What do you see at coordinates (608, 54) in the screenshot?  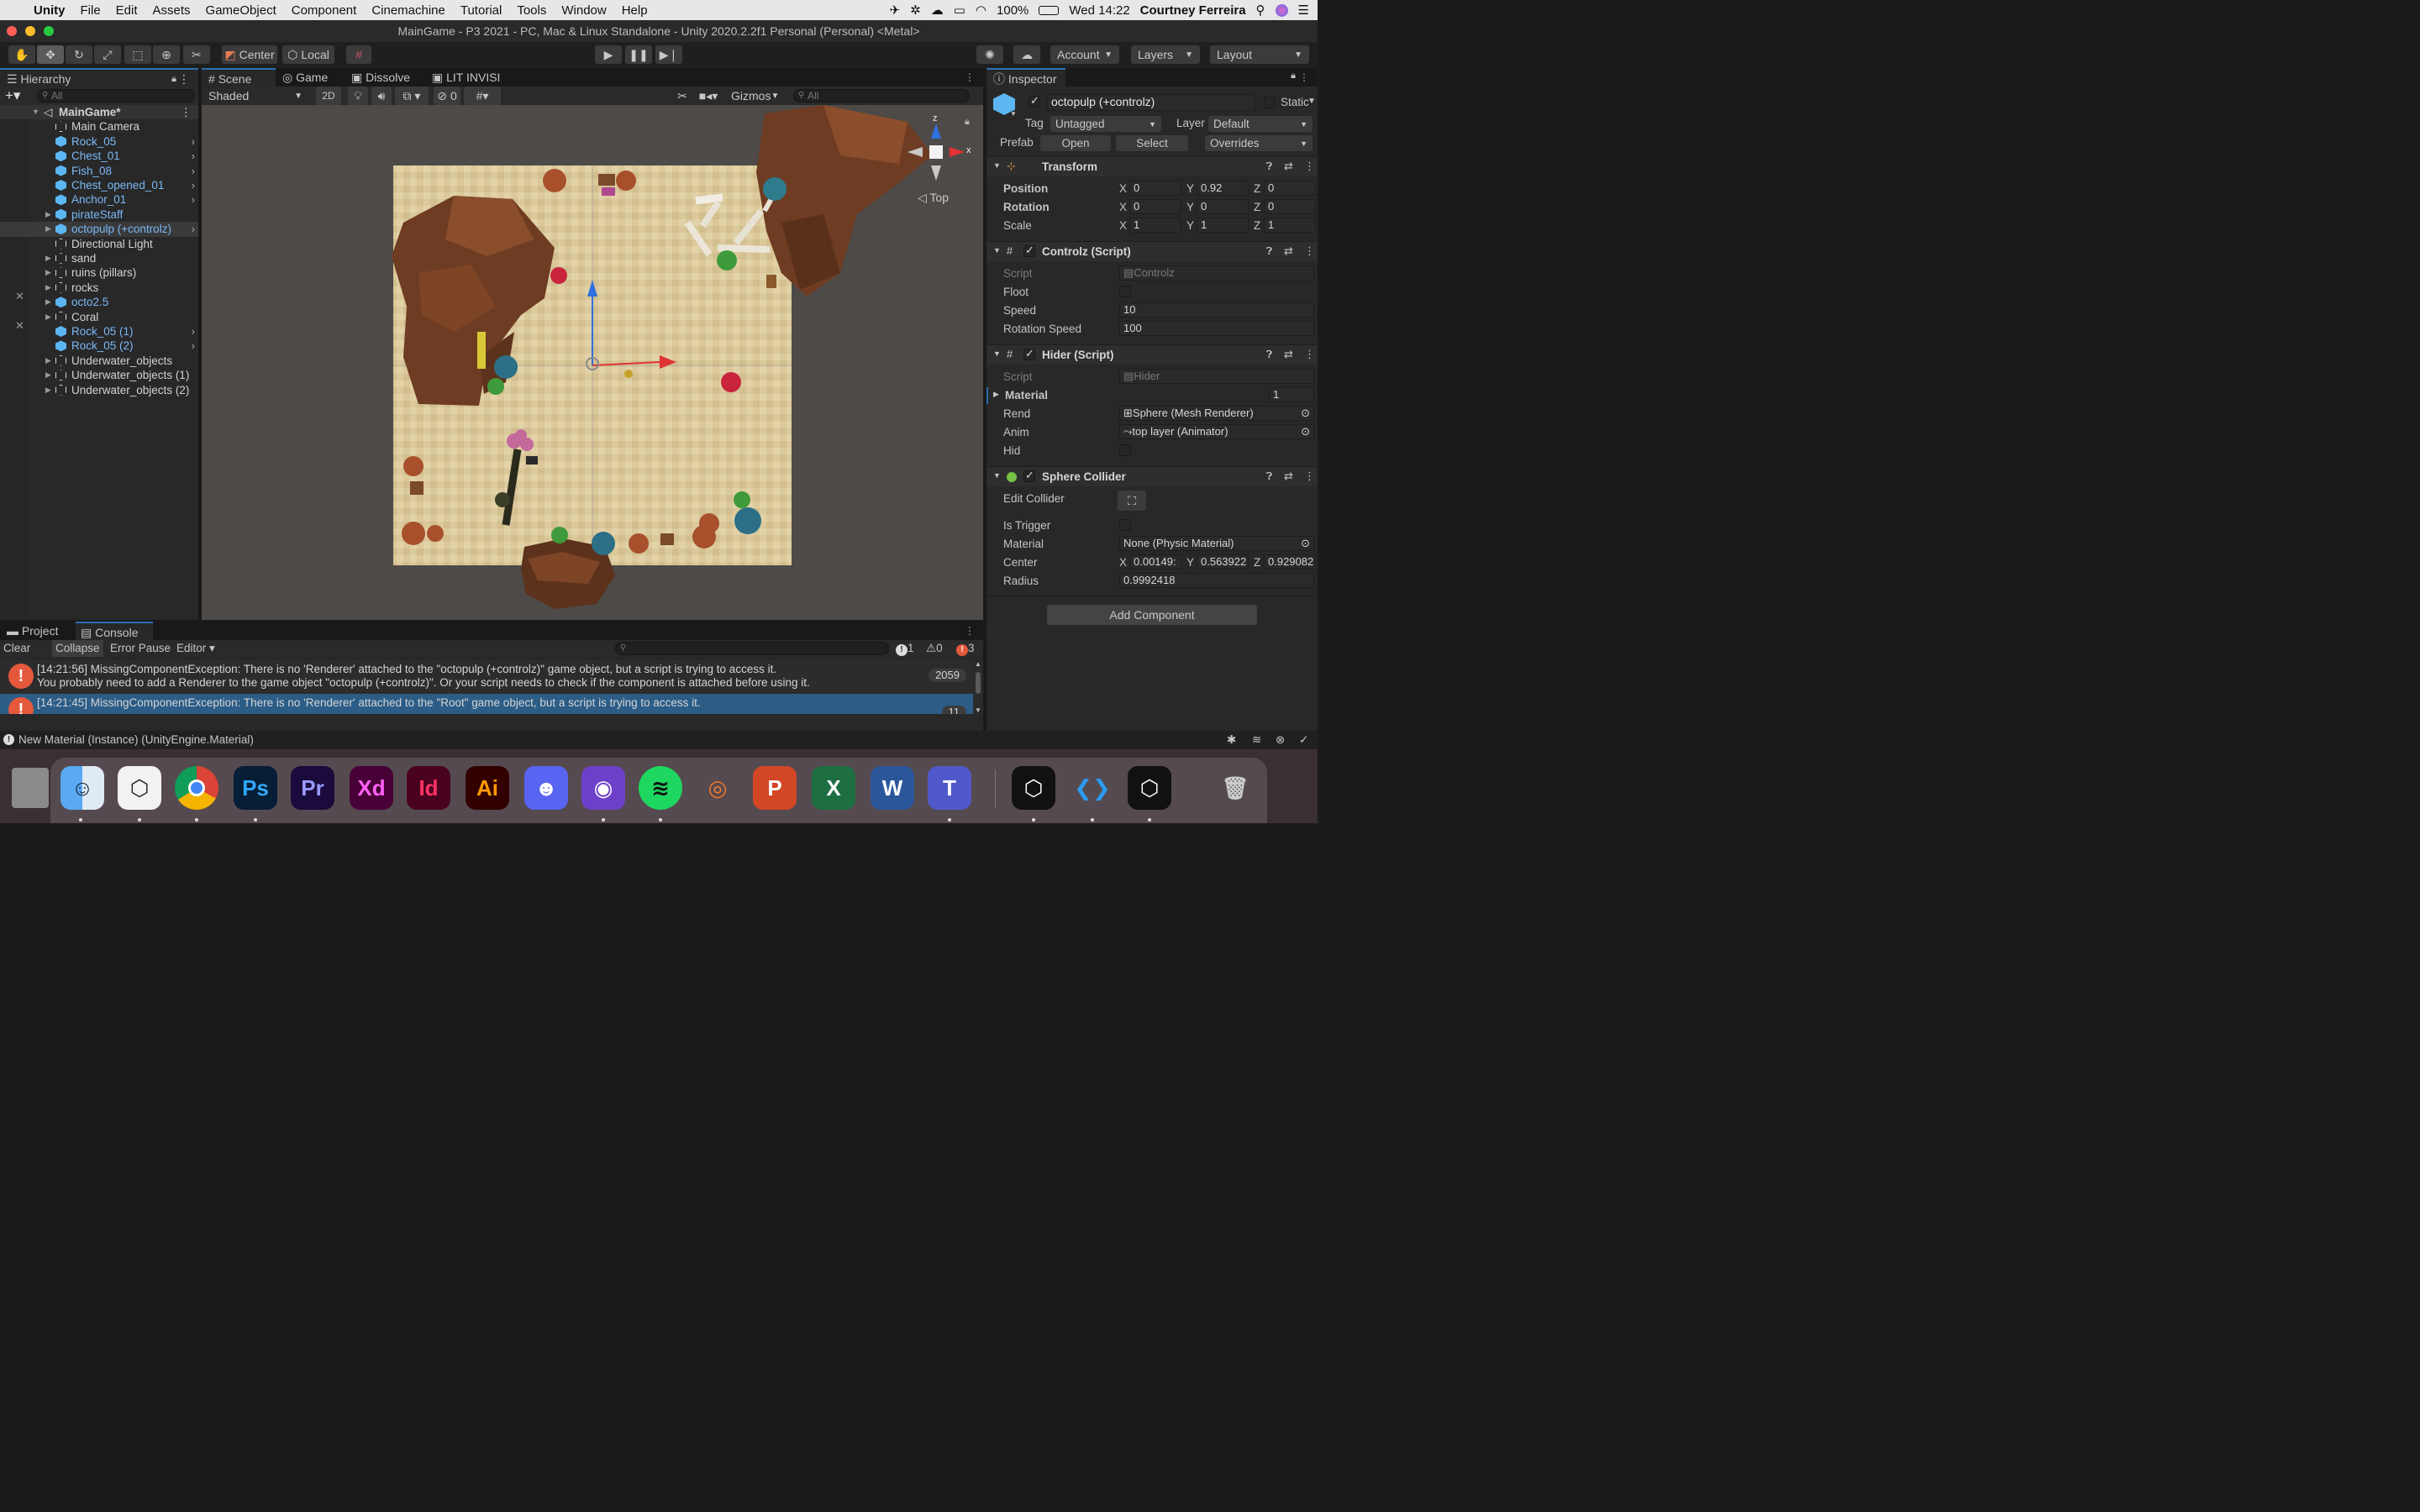 I see `play-button: ▶` at bounding box center [608, 54].